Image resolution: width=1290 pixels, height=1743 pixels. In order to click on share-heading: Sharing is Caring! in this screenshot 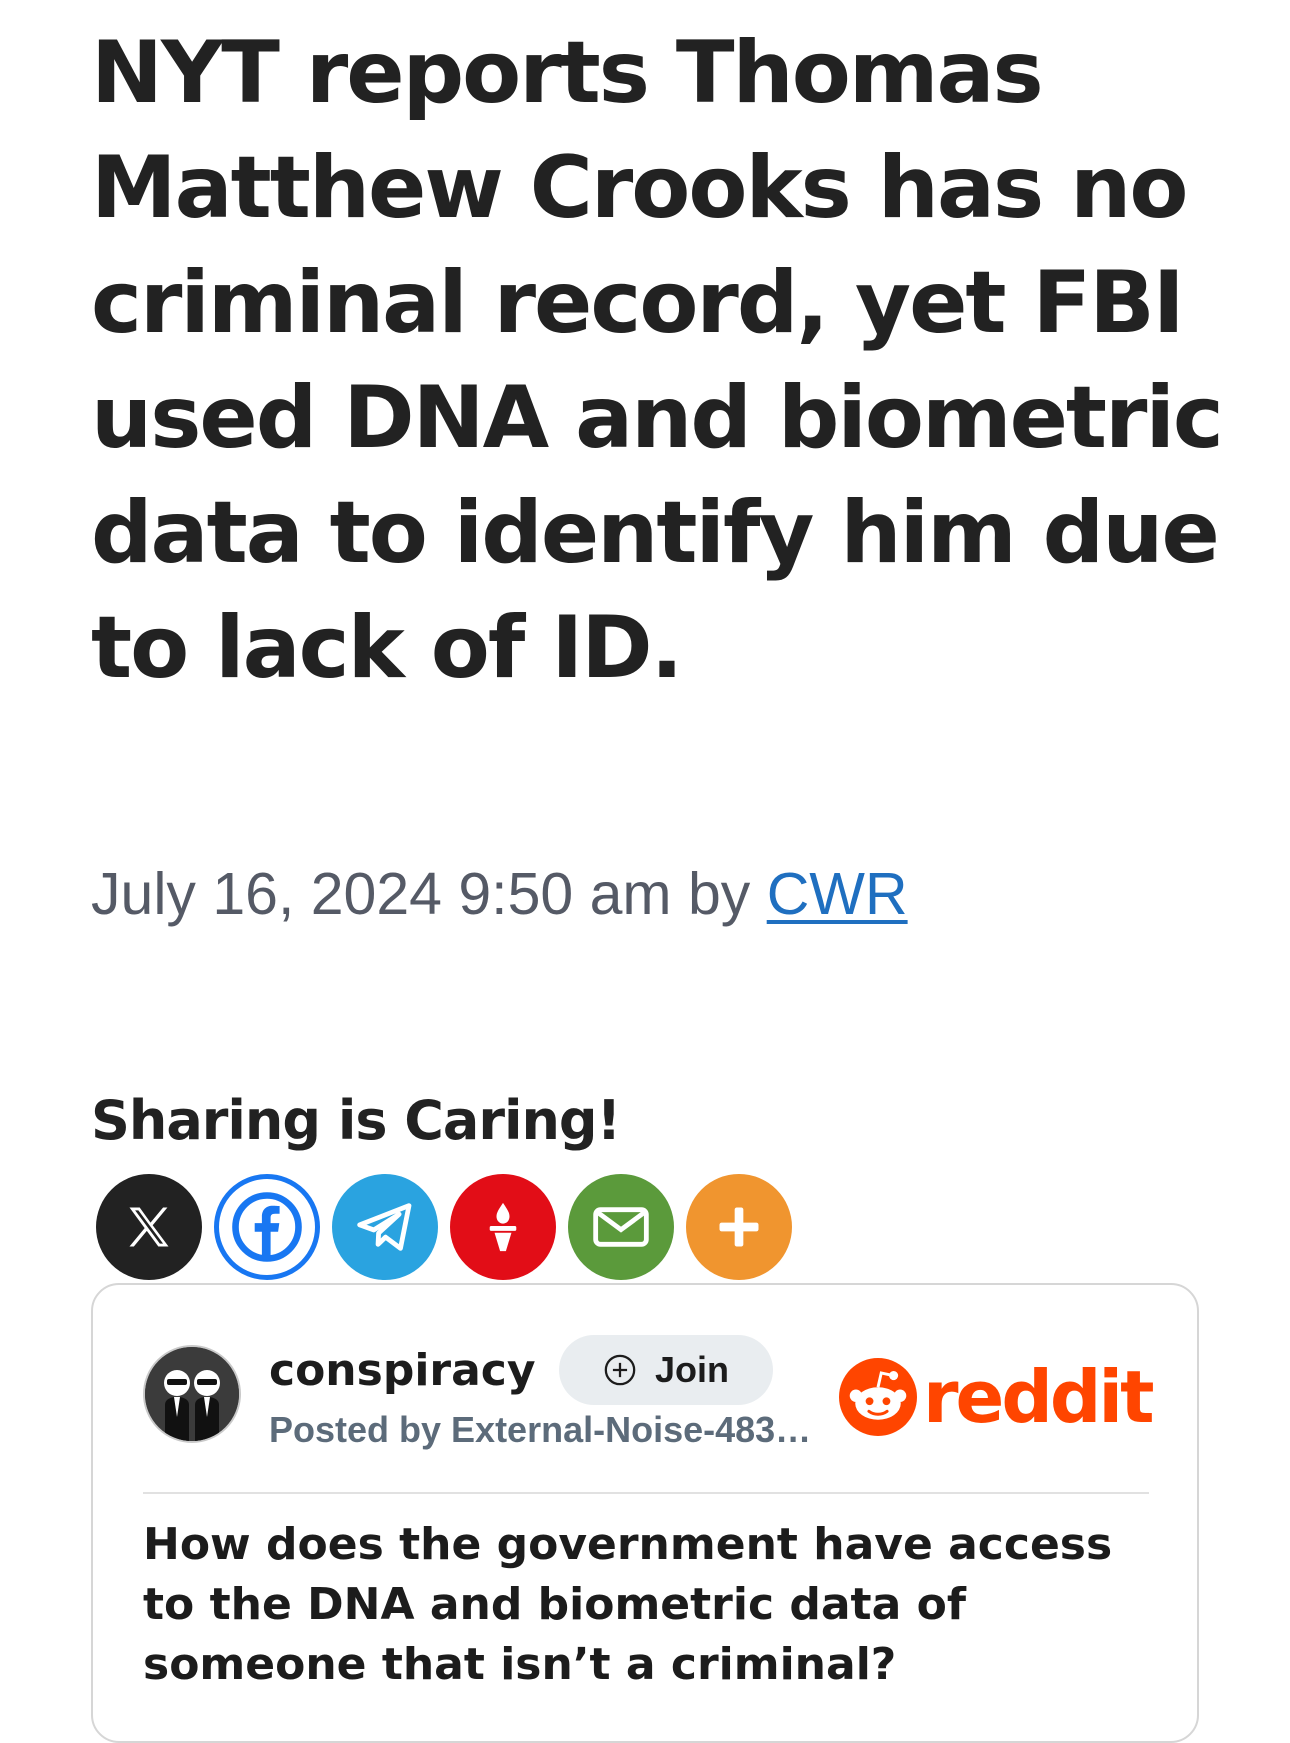, I will do `click(356, 1120)`.